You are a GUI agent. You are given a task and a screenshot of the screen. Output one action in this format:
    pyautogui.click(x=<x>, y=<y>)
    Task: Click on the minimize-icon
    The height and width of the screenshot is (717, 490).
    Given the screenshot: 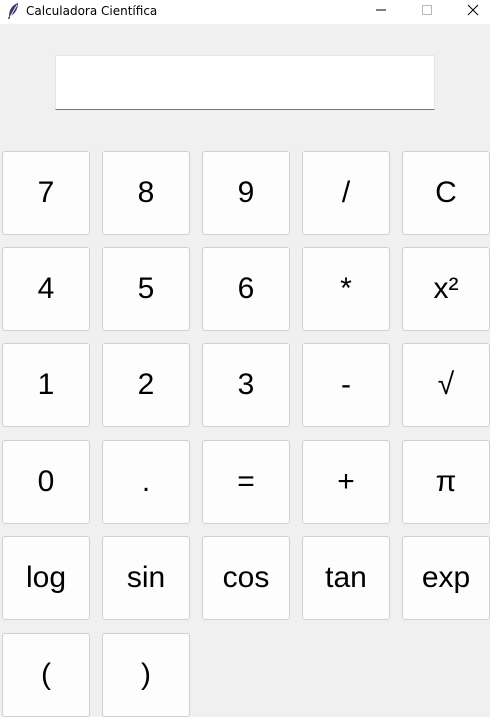 What is the action you would take?
    pyautogui.click(x=381, y=12)
    